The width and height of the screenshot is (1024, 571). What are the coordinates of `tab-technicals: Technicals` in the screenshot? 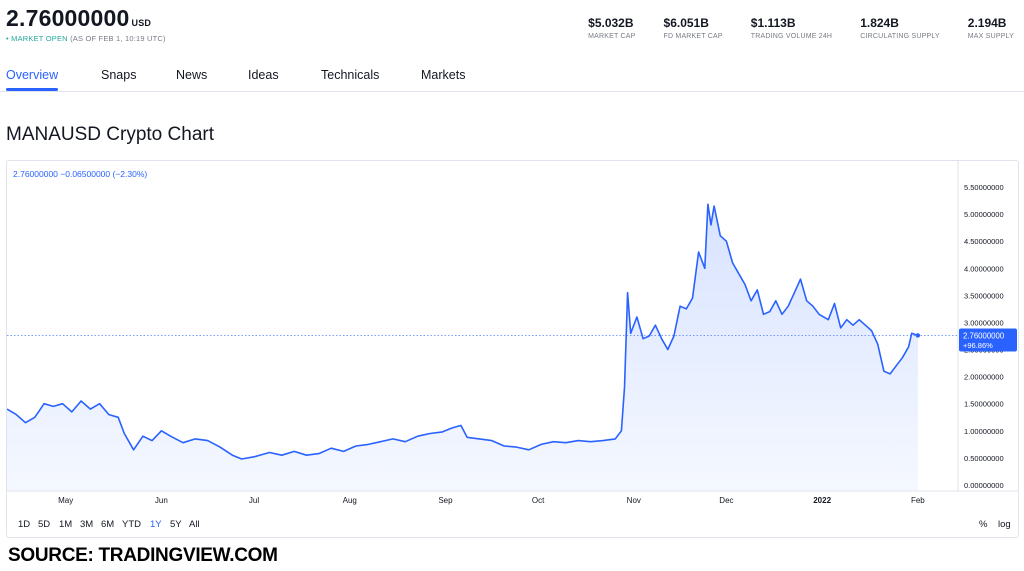 It's located at (350, 75).